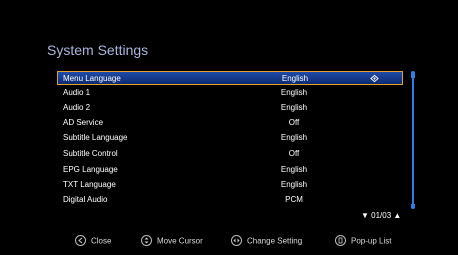 The width and height of the screenshot is (458, 255). I want to click on page-indicator: ▼ 01/03 ▲, so click(381, 215).